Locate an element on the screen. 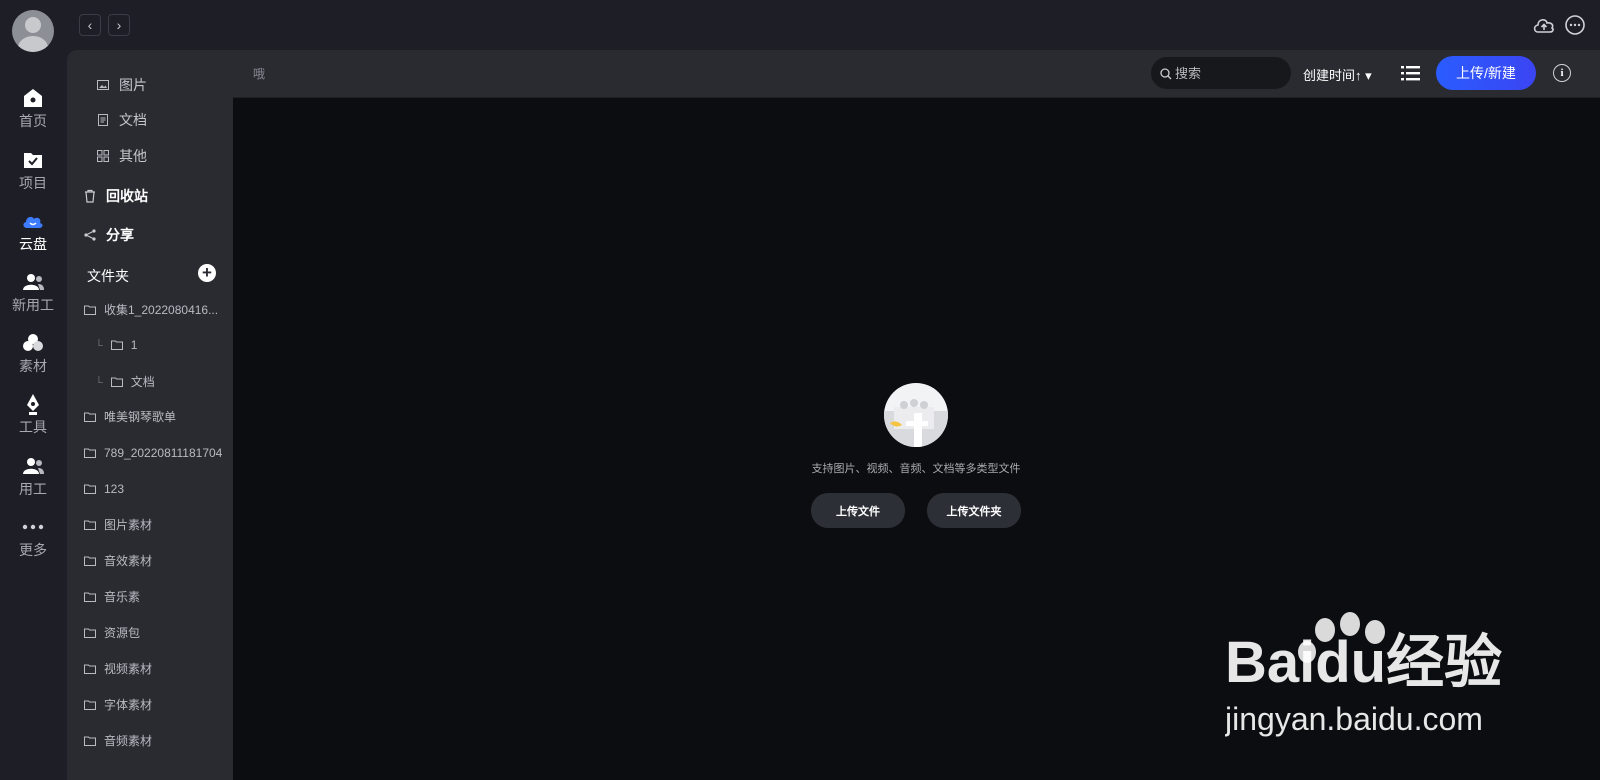  rail-item-material: 素材 is located at coordinates (33, 359).